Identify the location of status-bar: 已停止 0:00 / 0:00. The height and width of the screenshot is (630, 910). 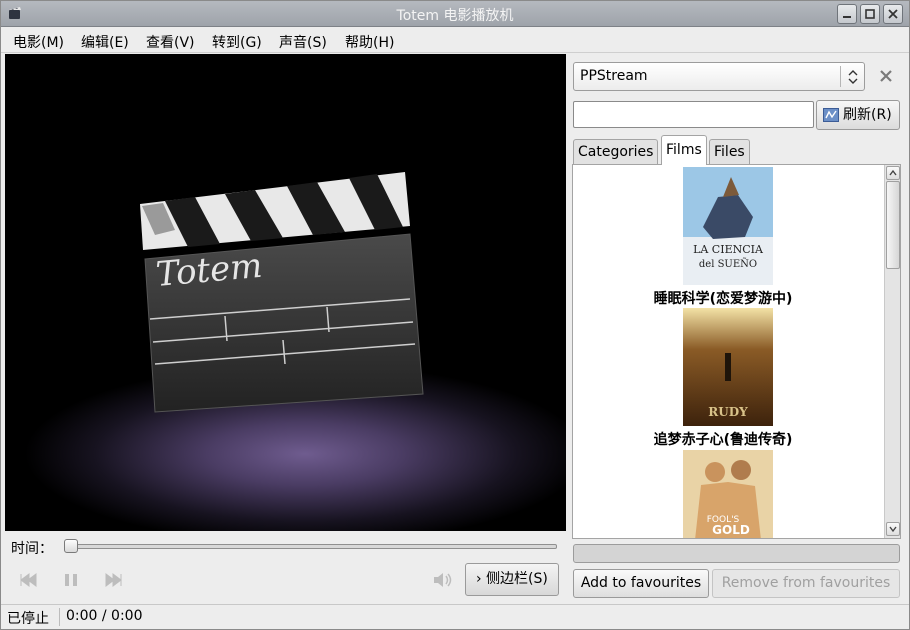
(455, 616).